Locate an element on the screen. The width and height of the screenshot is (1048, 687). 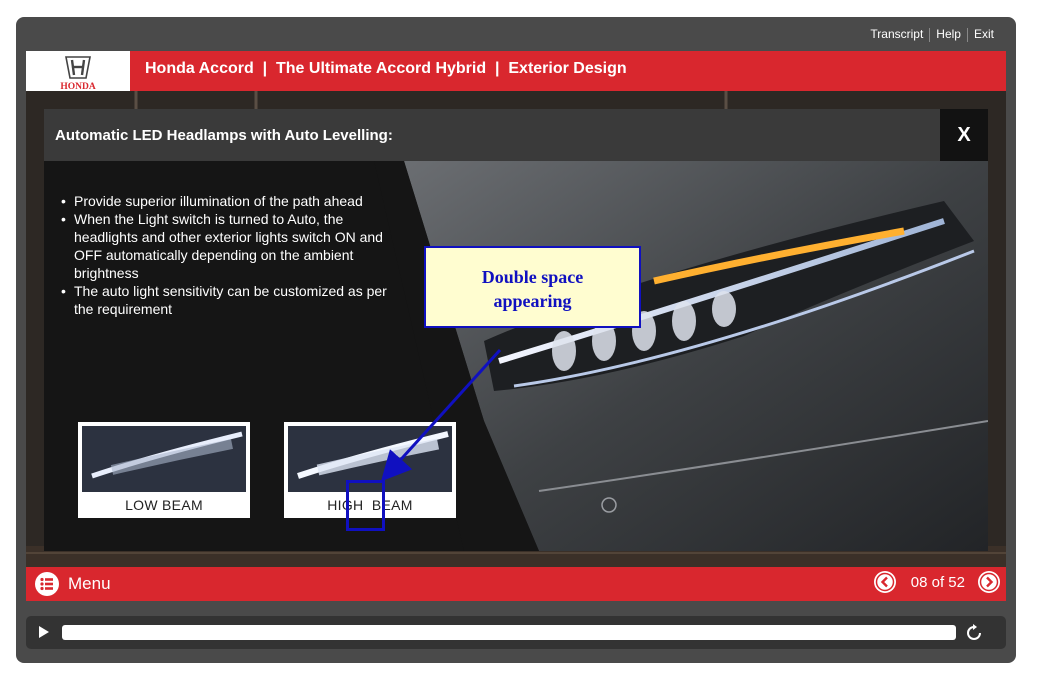
low-beam-label: LOW BEAM is located at coordinates (164, 505).